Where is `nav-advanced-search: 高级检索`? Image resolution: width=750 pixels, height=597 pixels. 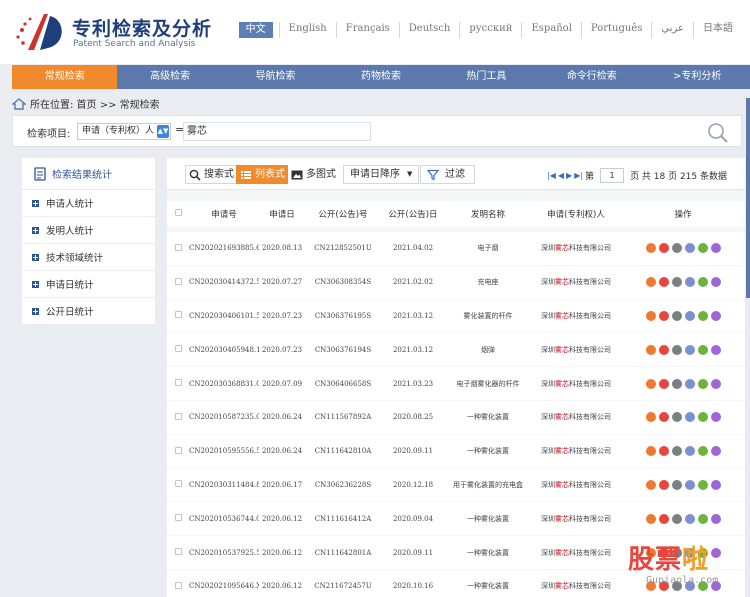
nav-advanced-search: 高级检索 is located at coordinates (169, 77).